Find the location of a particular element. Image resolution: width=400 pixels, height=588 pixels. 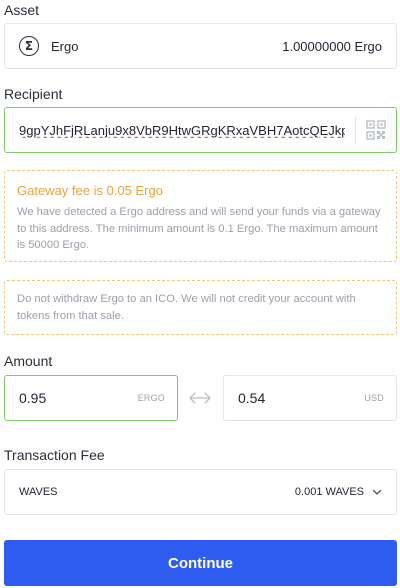

swap-arrows-icon is located at coordinates (200, 398).